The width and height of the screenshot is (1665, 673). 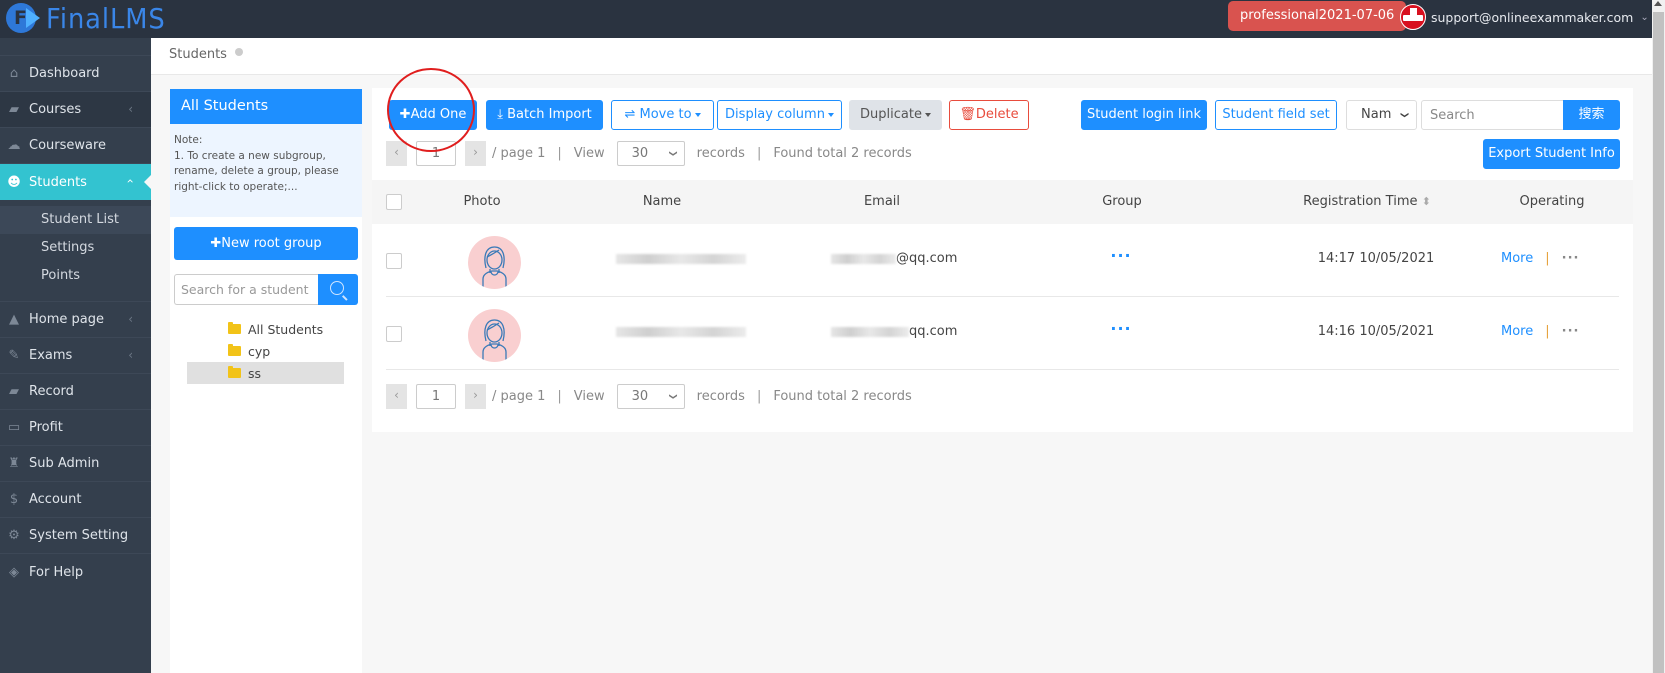 I want to click on breadcrumb-current: Students, so click(x=198, y=54).